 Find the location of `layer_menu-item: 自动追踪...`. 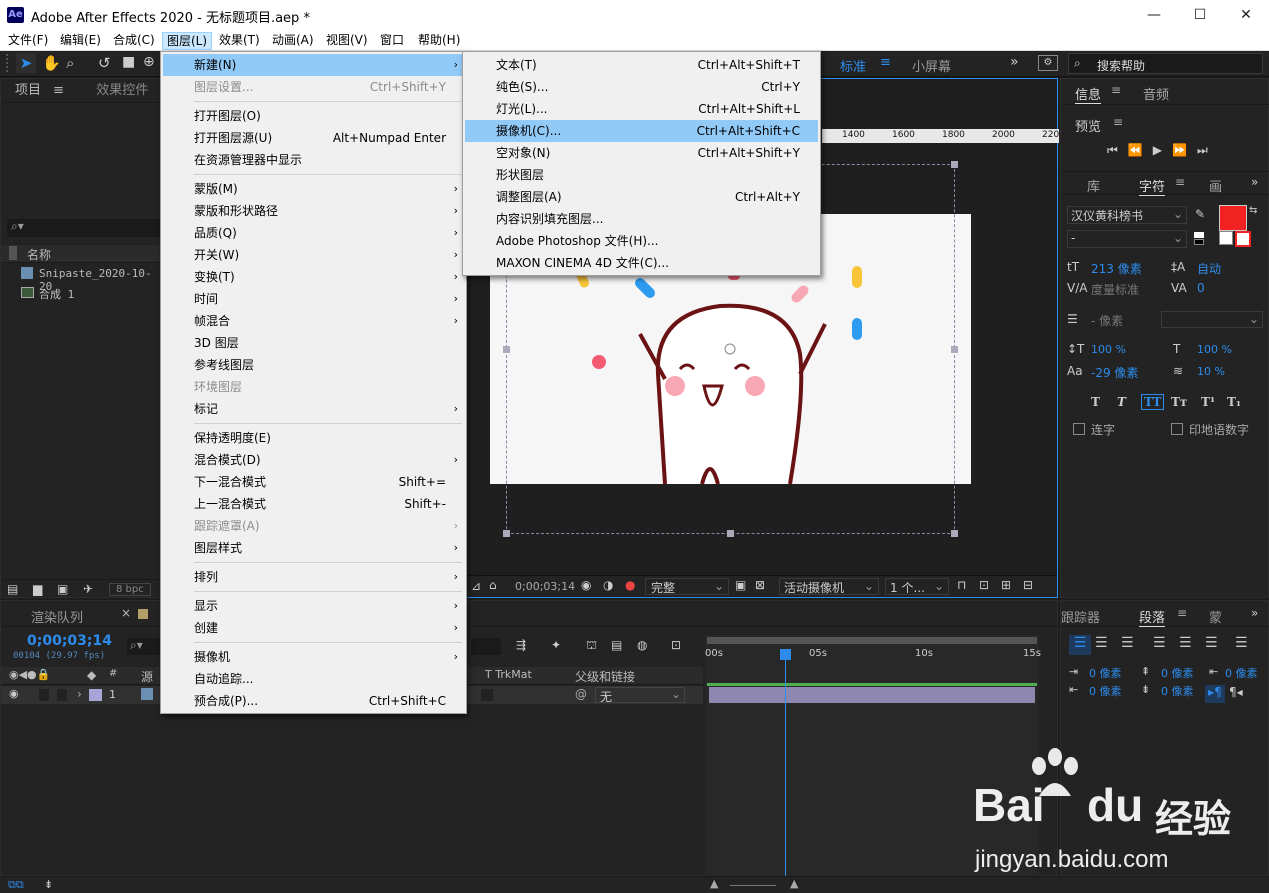

layer_menu-item: 自动追踪... is located at coordinates (313, 679).